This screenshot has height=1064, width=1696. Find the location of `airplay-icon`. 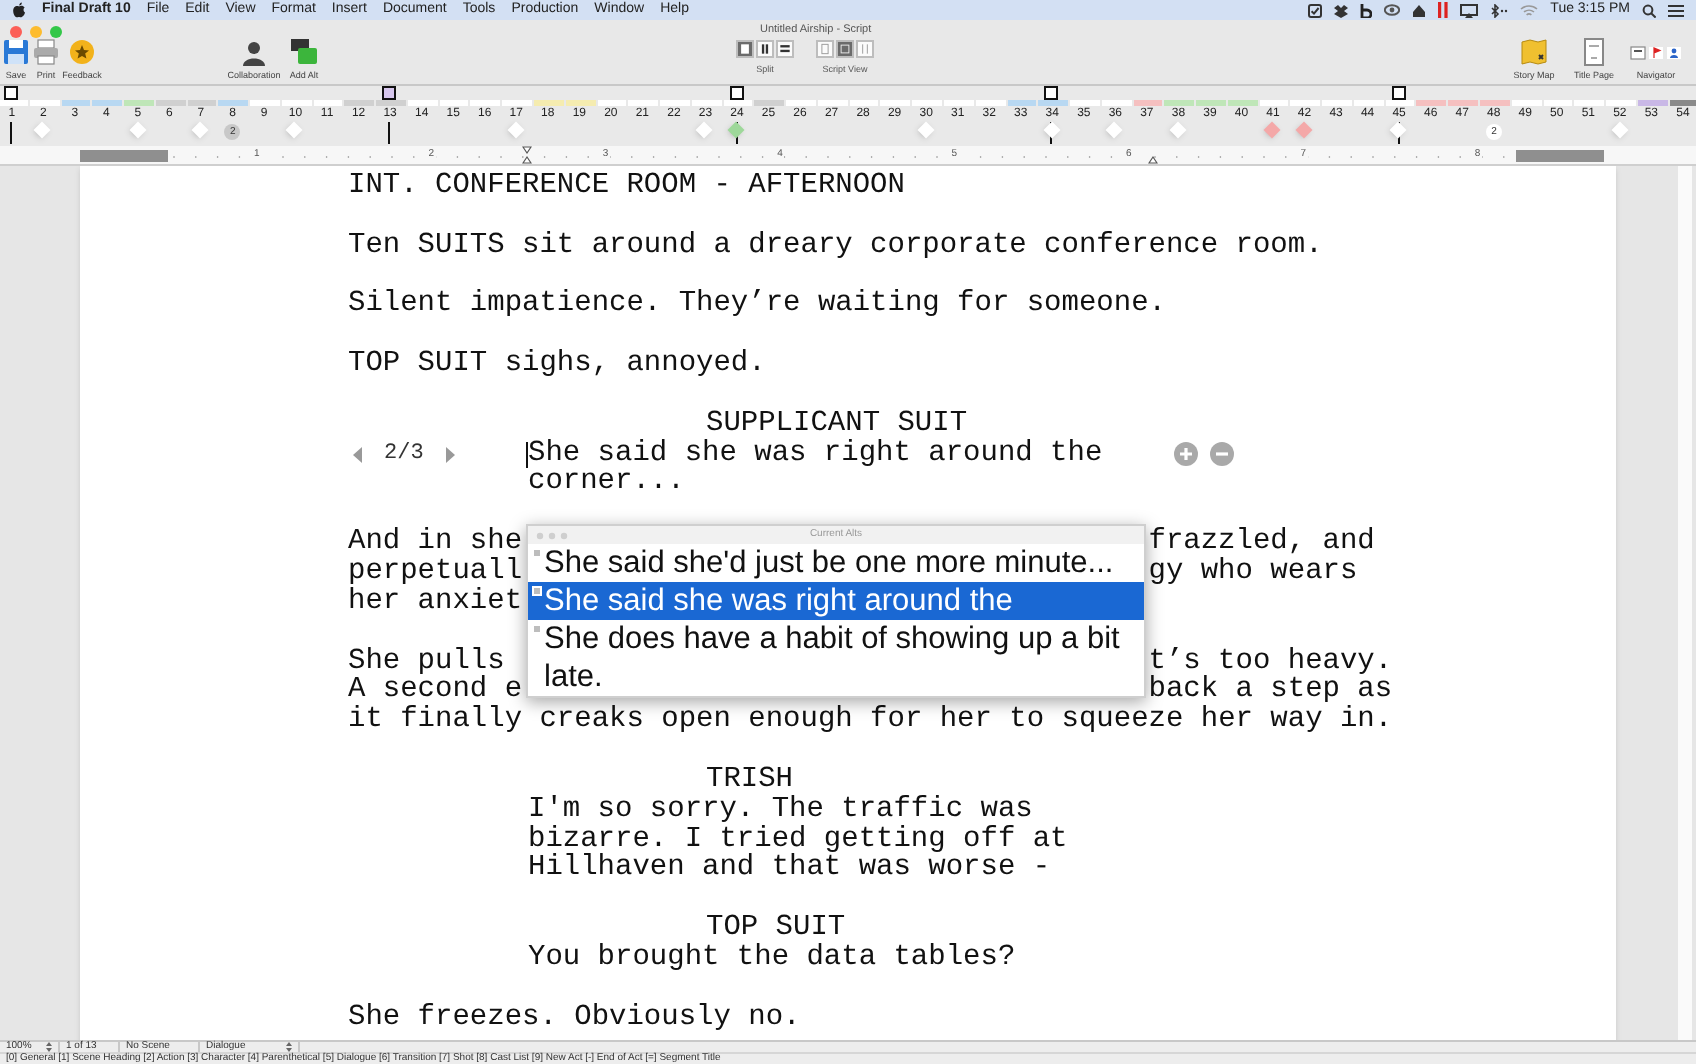

airplay-icon is located at coordinates (1469, 10).